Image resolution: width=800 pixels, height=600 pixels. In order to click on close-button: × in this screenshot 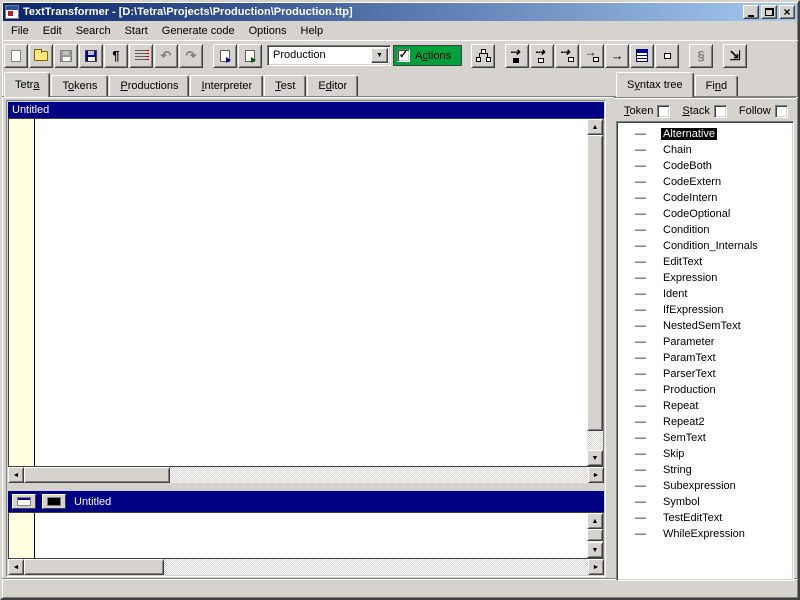, I will do `click(787, 12)`.